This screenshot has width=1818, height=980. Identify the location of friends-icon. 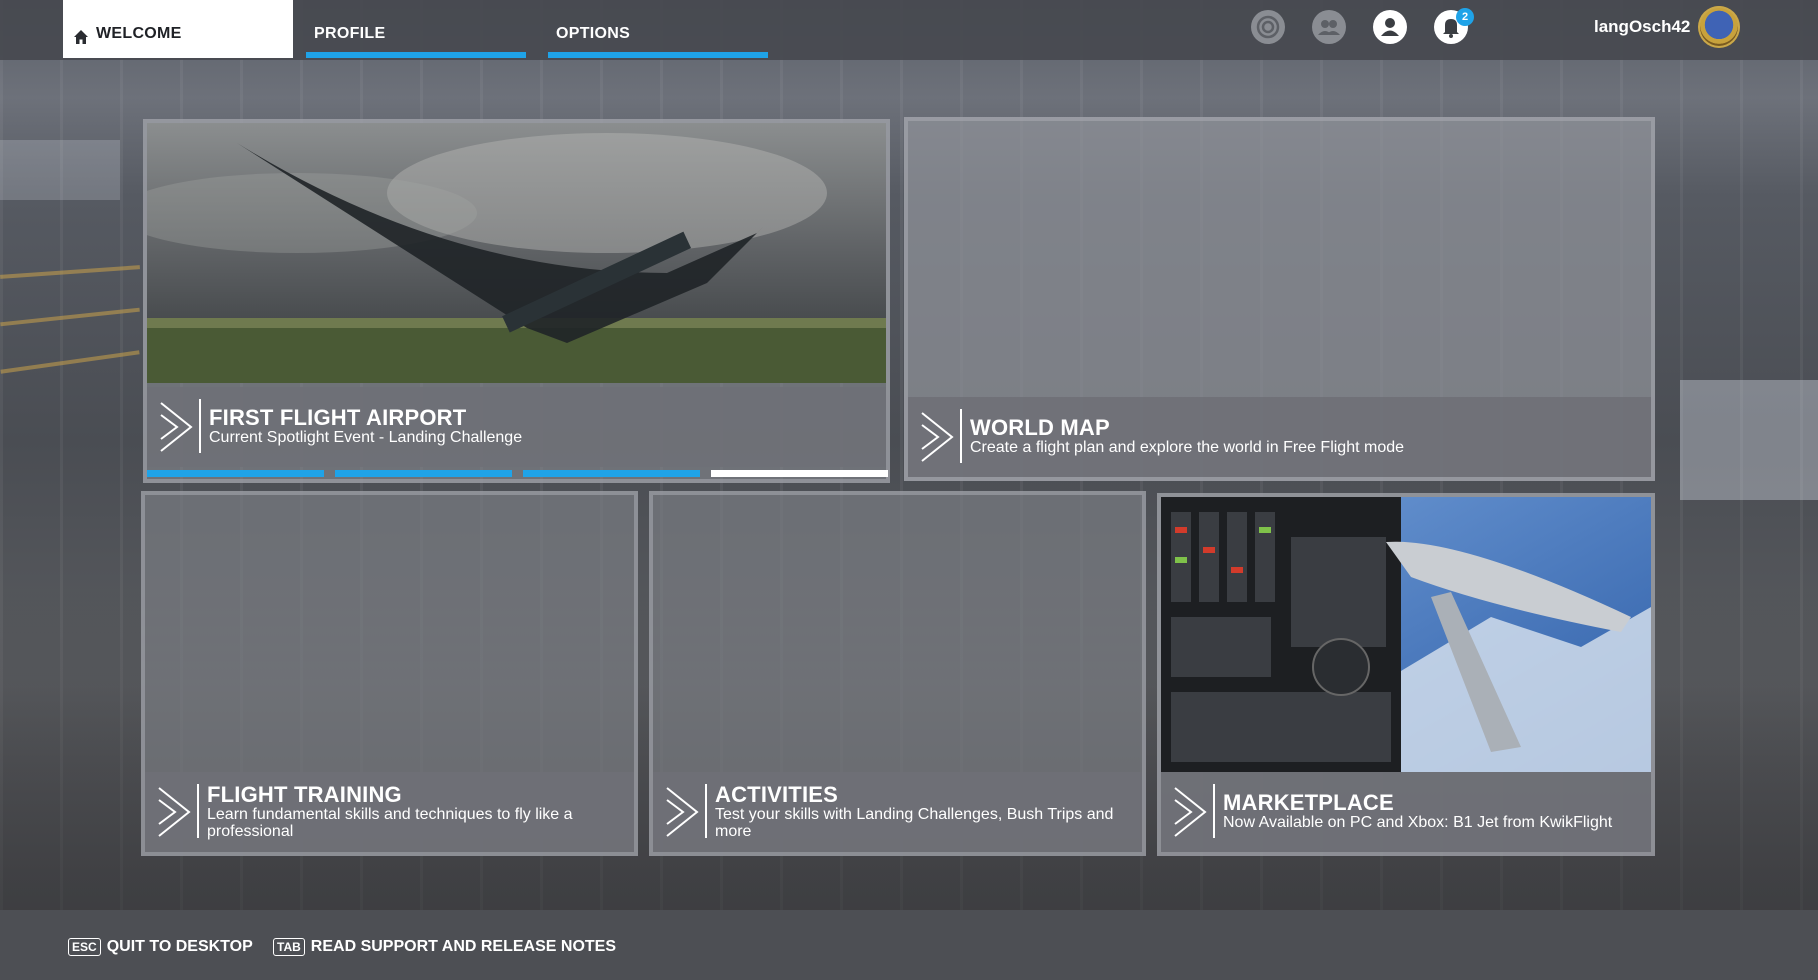
(1329, 27).